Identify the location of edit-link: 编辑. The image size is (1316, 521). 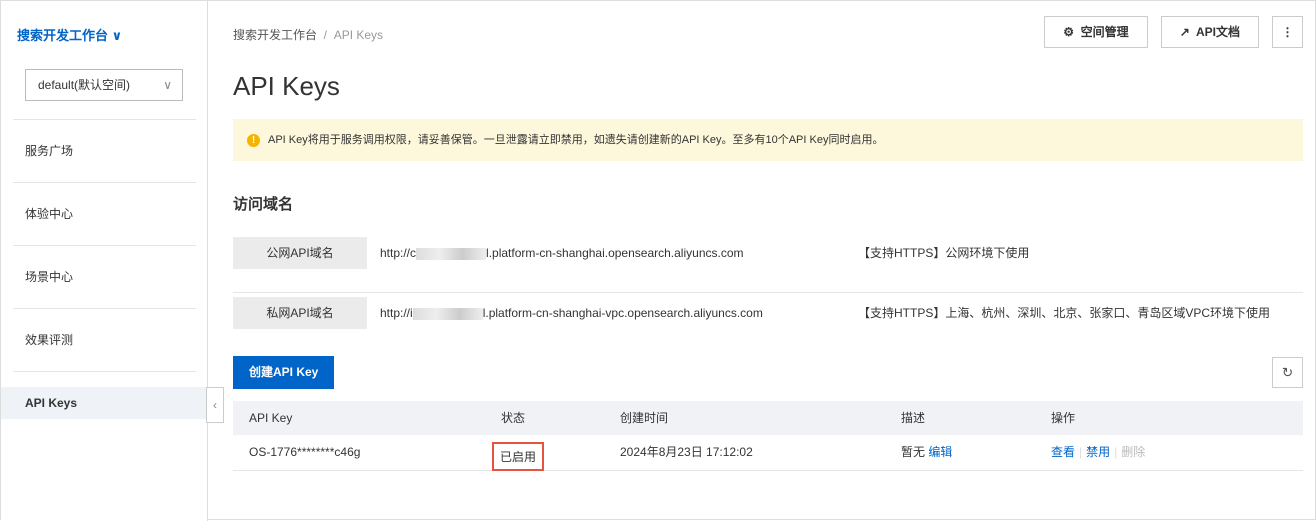
(940, 452).